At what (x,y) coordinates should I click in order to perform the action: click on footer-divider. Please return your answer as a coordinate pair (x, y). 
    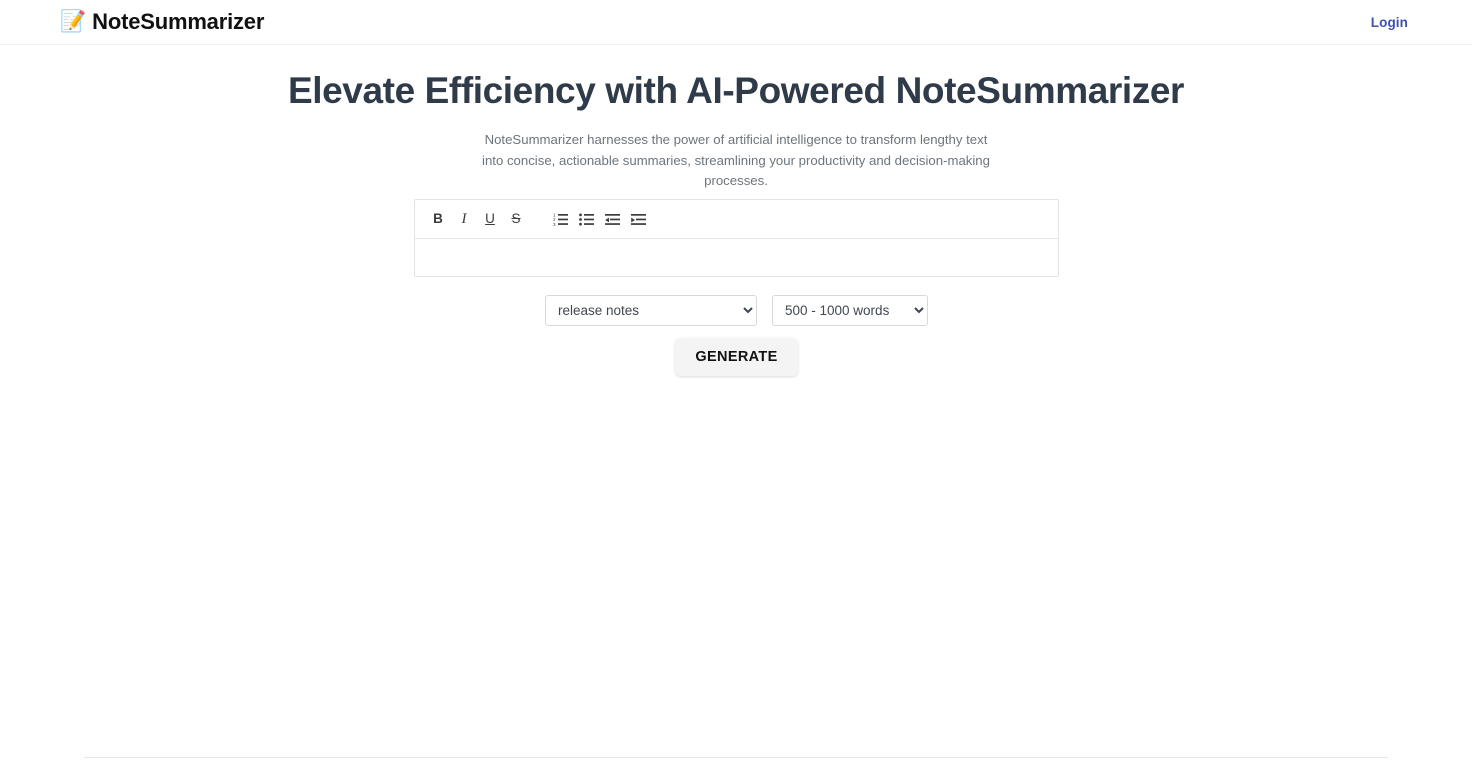
    Looking at the image, I should click on (736, 757).